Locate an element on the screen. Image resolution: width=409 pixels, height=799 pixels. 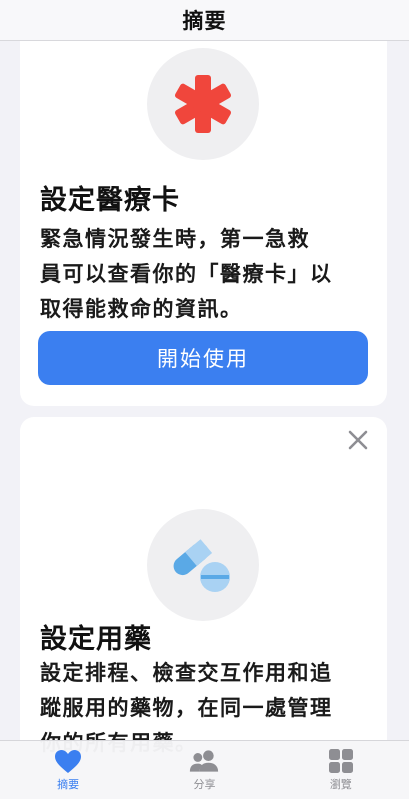
get-started-button: 開始使用 is located at coordinates (203, 358).